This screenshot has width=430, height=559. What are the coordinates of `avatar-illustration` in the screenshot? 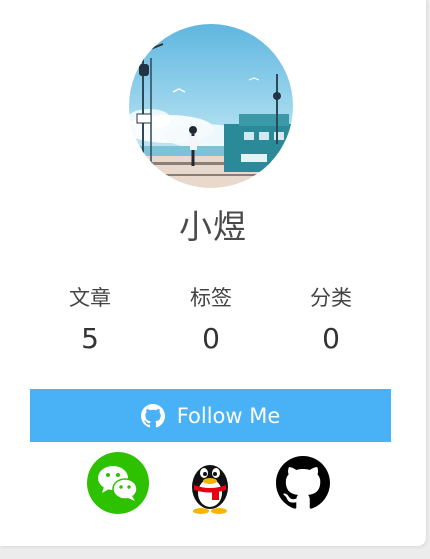 It's located at (211, 106).